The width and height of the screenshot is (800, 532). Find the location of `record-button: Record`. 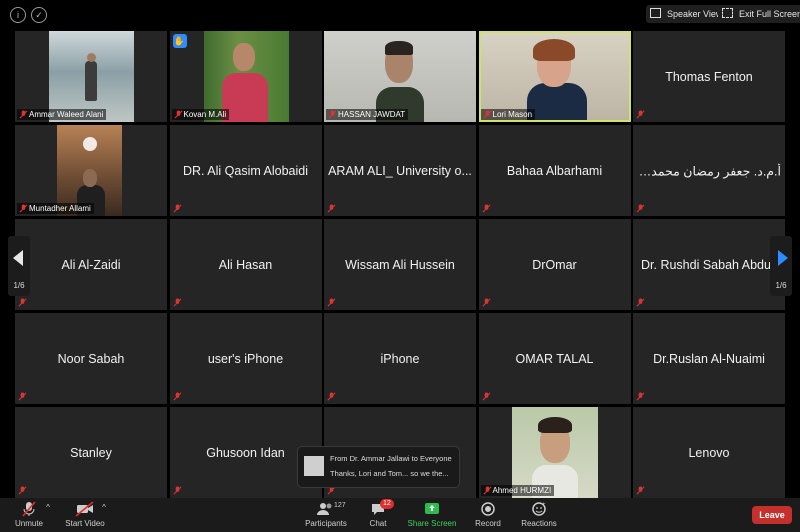

record-button: Record is located at coordinates (488, 514).